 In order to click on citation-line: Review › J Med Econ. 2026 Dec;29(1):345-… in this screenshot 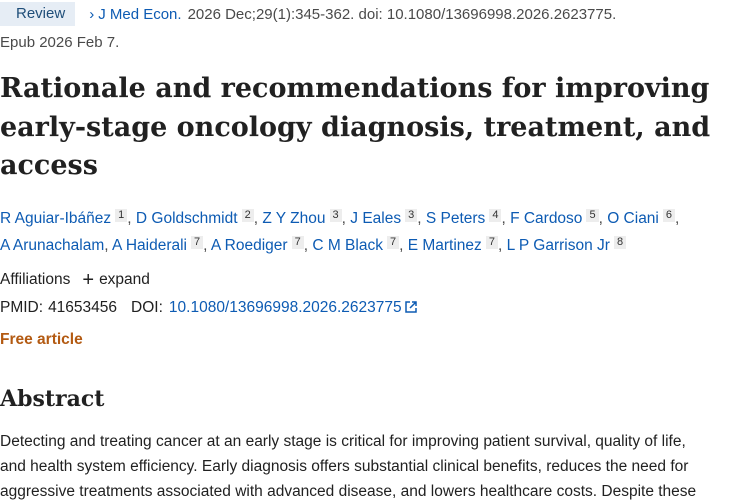, I will do `click(308, 14)`.